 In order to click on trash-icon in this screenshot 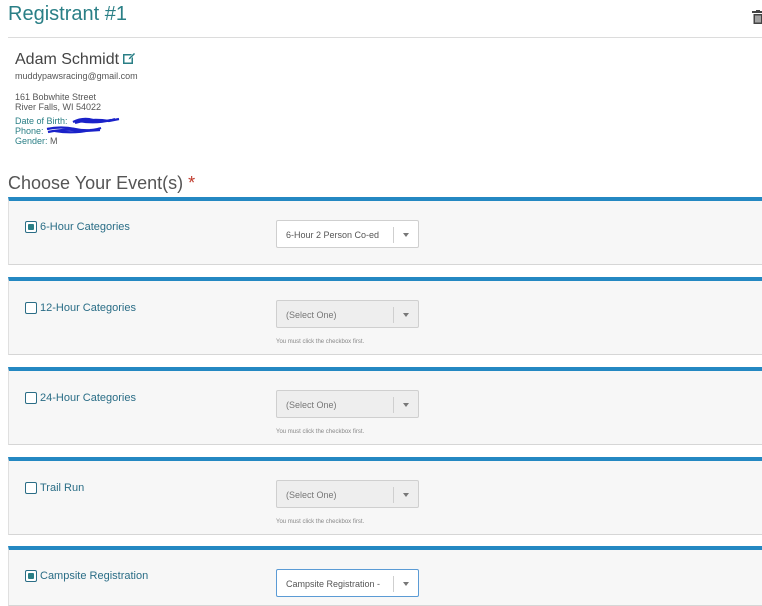, I will do `click(757, 17)`.